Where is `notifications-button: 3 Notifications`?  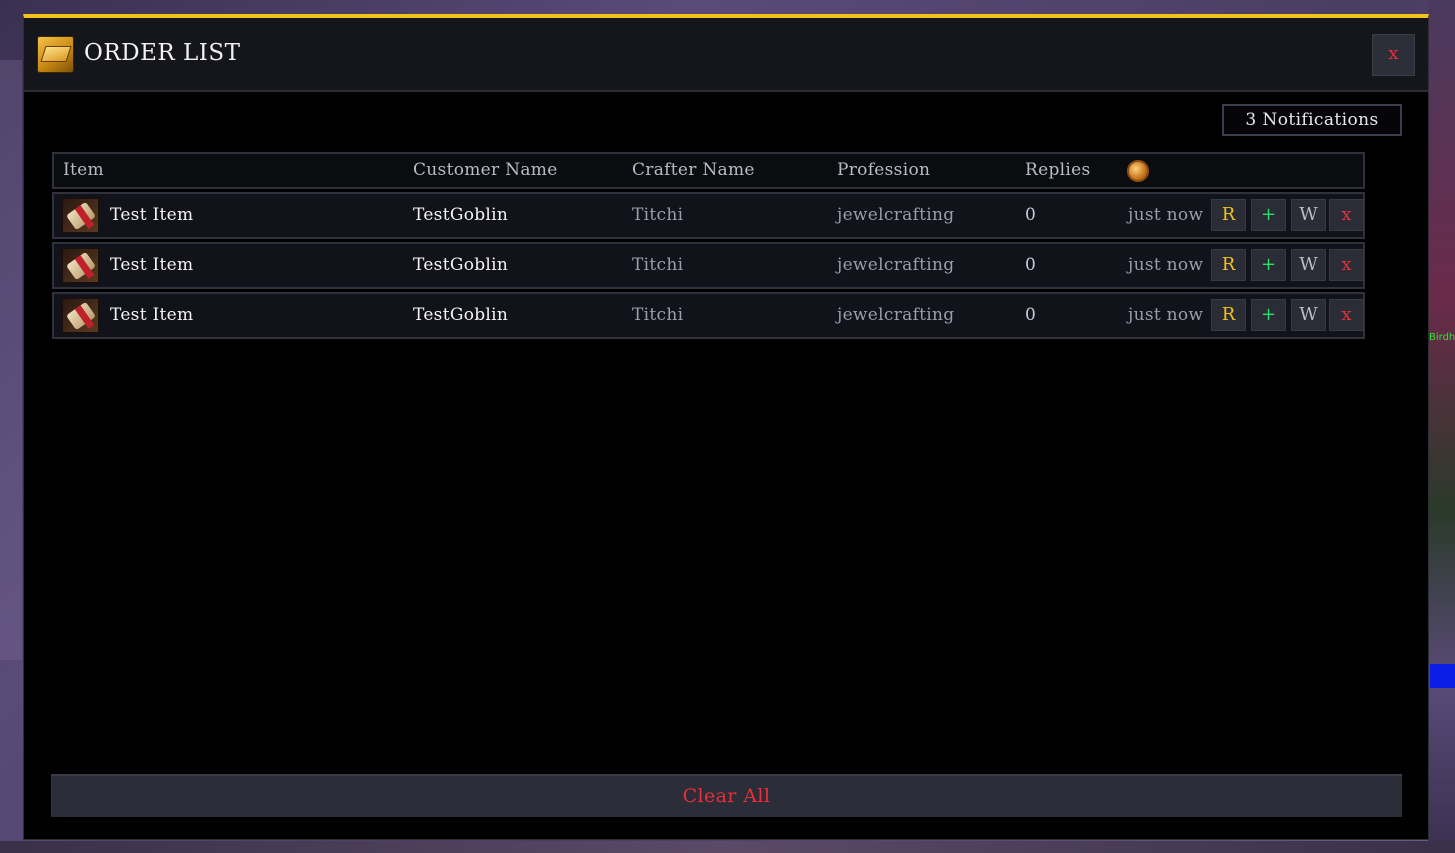 notifications-button: 3 Notifications is located at coordinates (1312, 120).